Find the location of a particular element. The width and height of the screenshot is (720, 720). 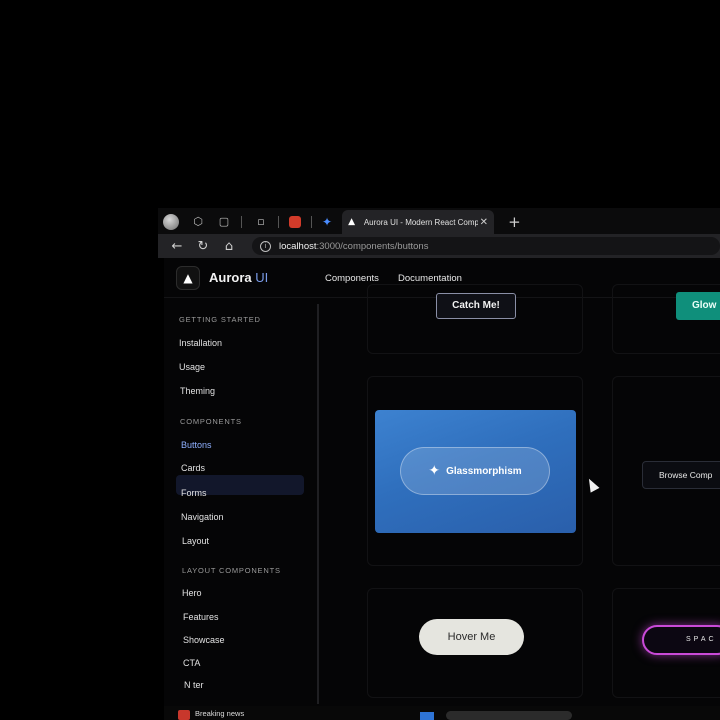

back-icon: ← is located at coordinates (177, 246).